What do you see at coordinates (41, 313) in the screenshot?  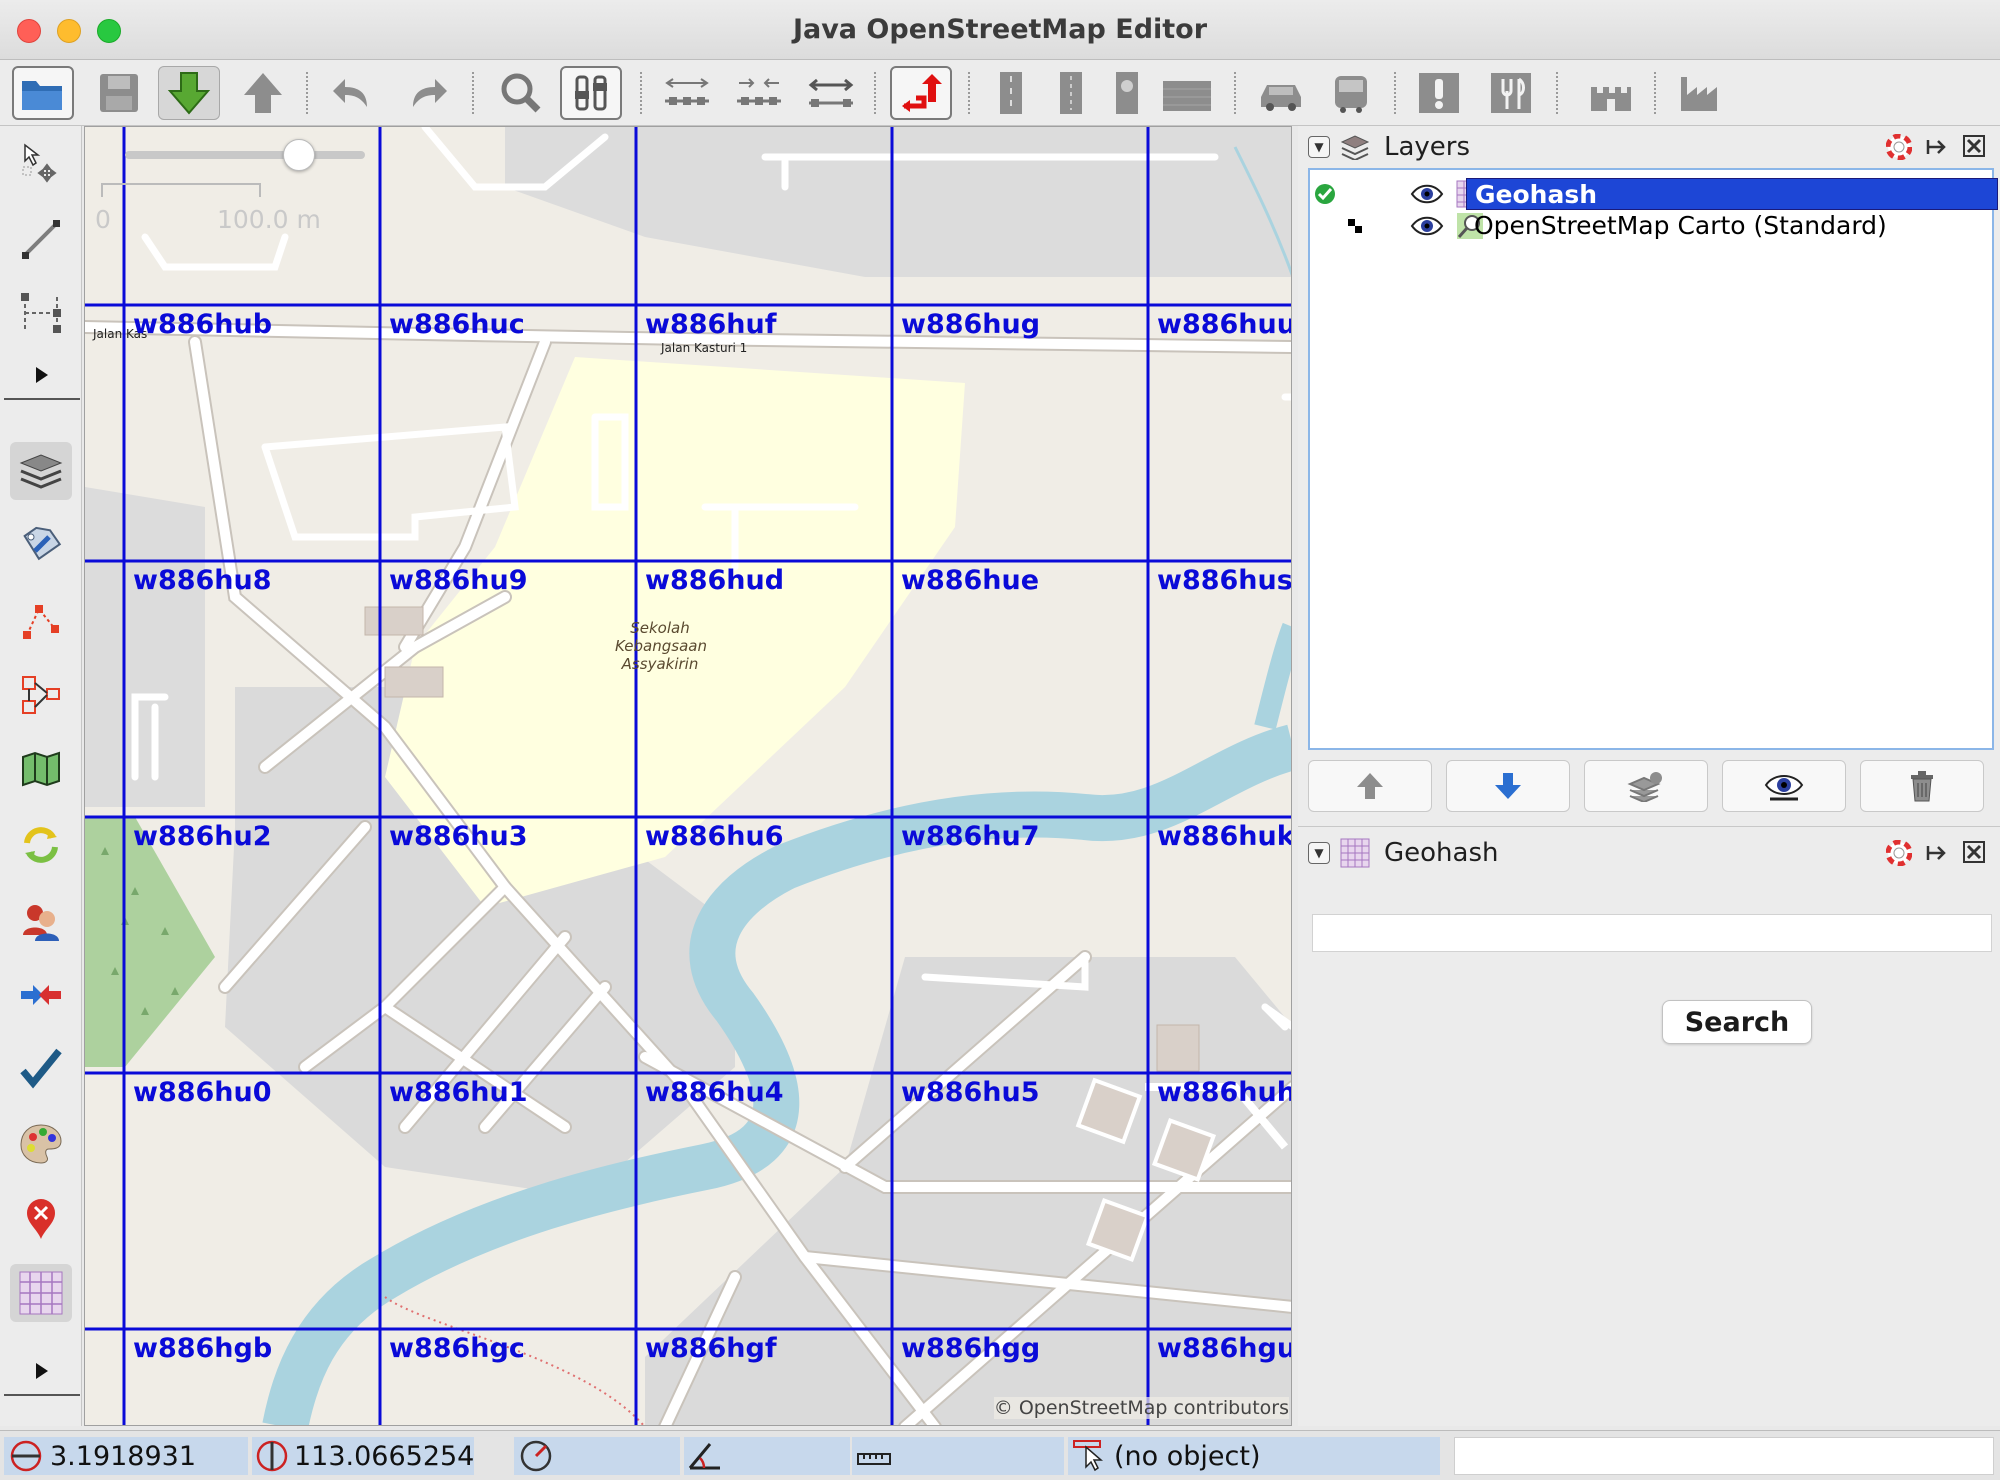 I see `improve-way-tool-button` at bounding box center [41, 313].